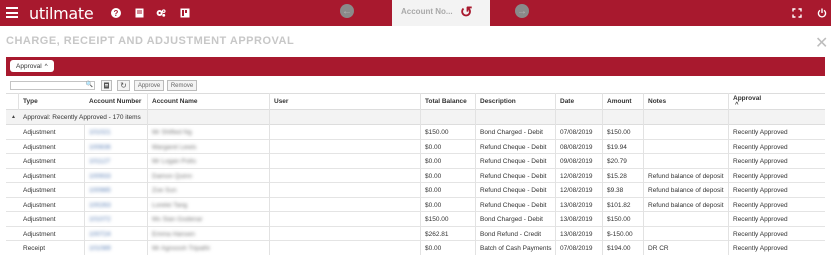 This screenshot has height=255, width=831. What do you see at coordinates (30, 101) in the screenshot?
I see `col-header-type: Type` at bounding box center [30, 101].